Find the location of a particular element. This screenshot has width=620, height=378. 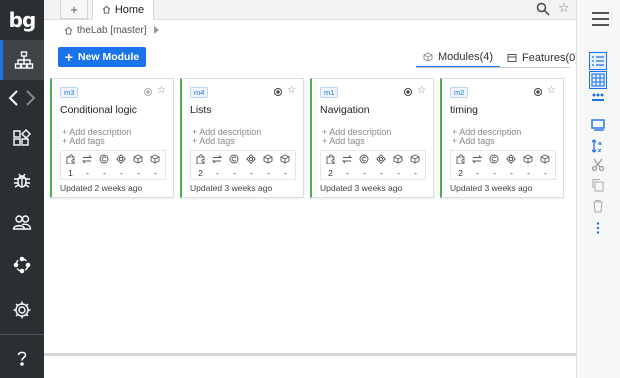

metric-value: 2 is located at coordinates (200, 173).